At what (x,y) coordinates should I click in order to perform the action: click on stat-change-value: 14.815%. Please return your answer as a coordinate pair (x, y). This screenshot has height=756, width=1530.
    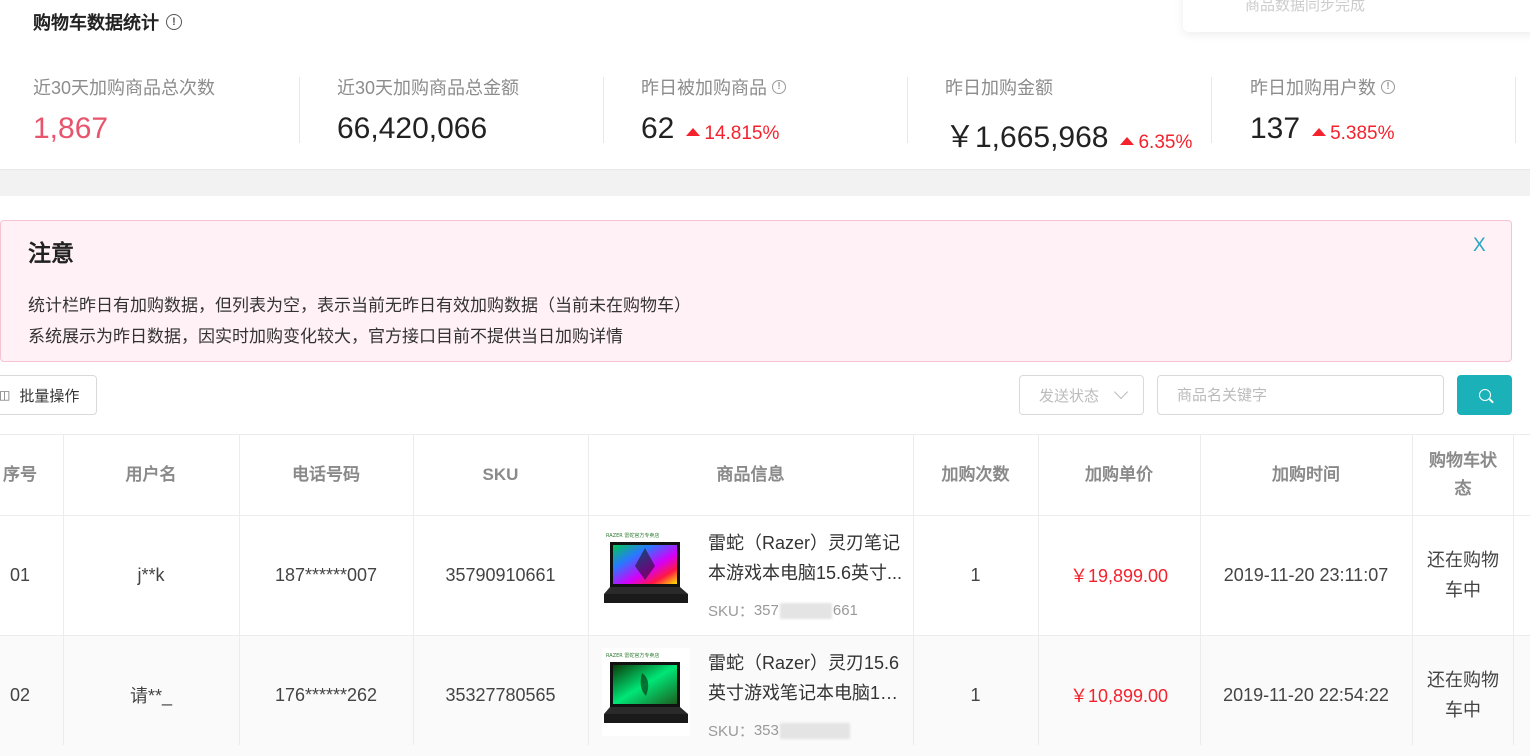
    Looking at the image, I should click on (742, 133).